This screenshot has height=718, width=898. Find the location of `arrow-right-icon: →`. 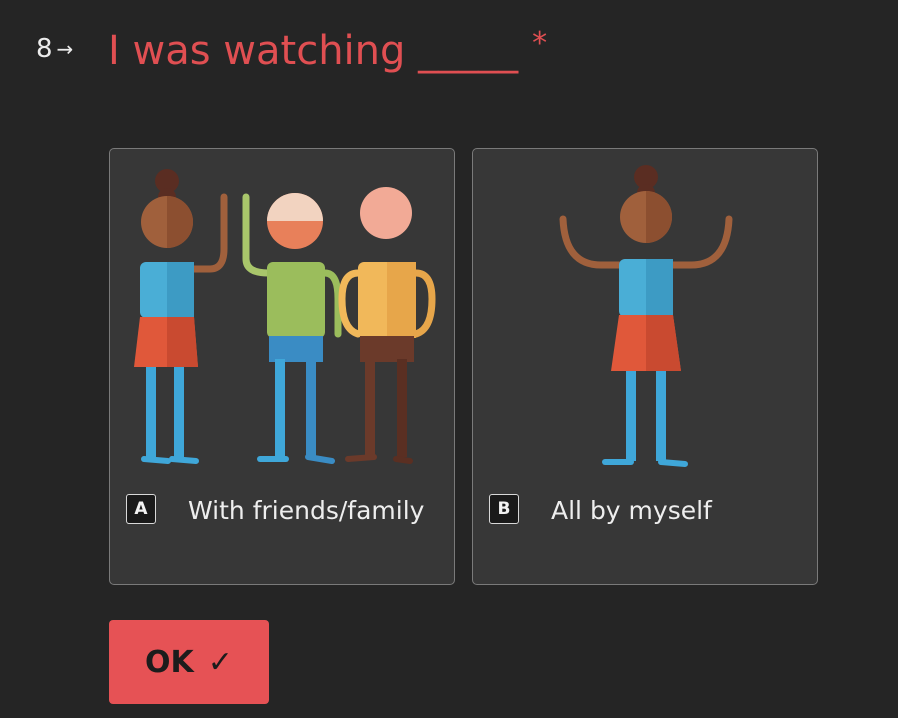

arrow-right-icon: → is located at coordinates (65, 49).